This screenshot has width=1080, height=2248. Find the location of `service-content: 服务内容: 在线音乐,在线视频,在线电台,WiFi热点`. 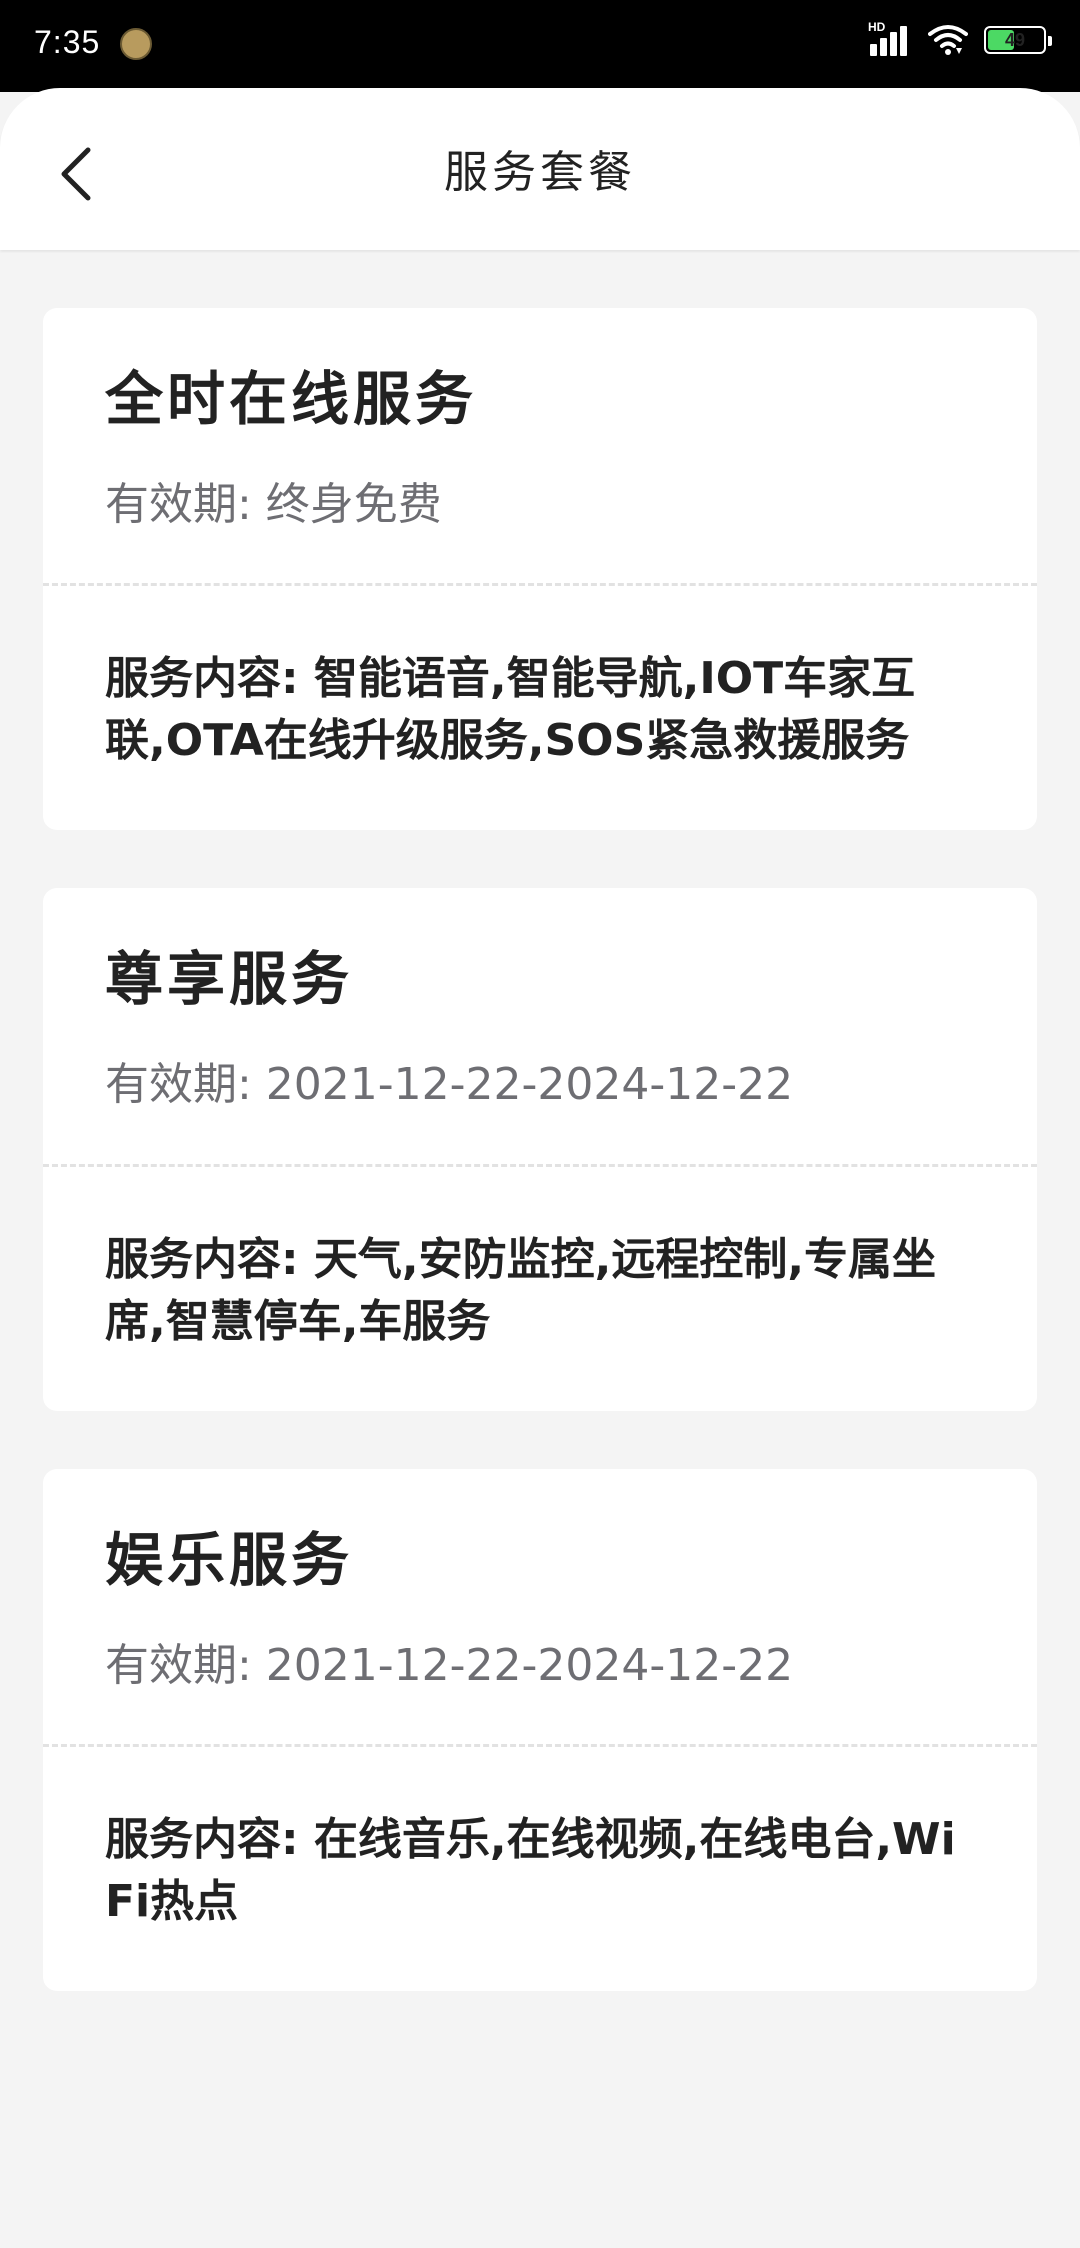

service-content: 服务内容: 在线音乐,在线视频,在线电台,WiFi热点 is located at coordinates (530, 1871).